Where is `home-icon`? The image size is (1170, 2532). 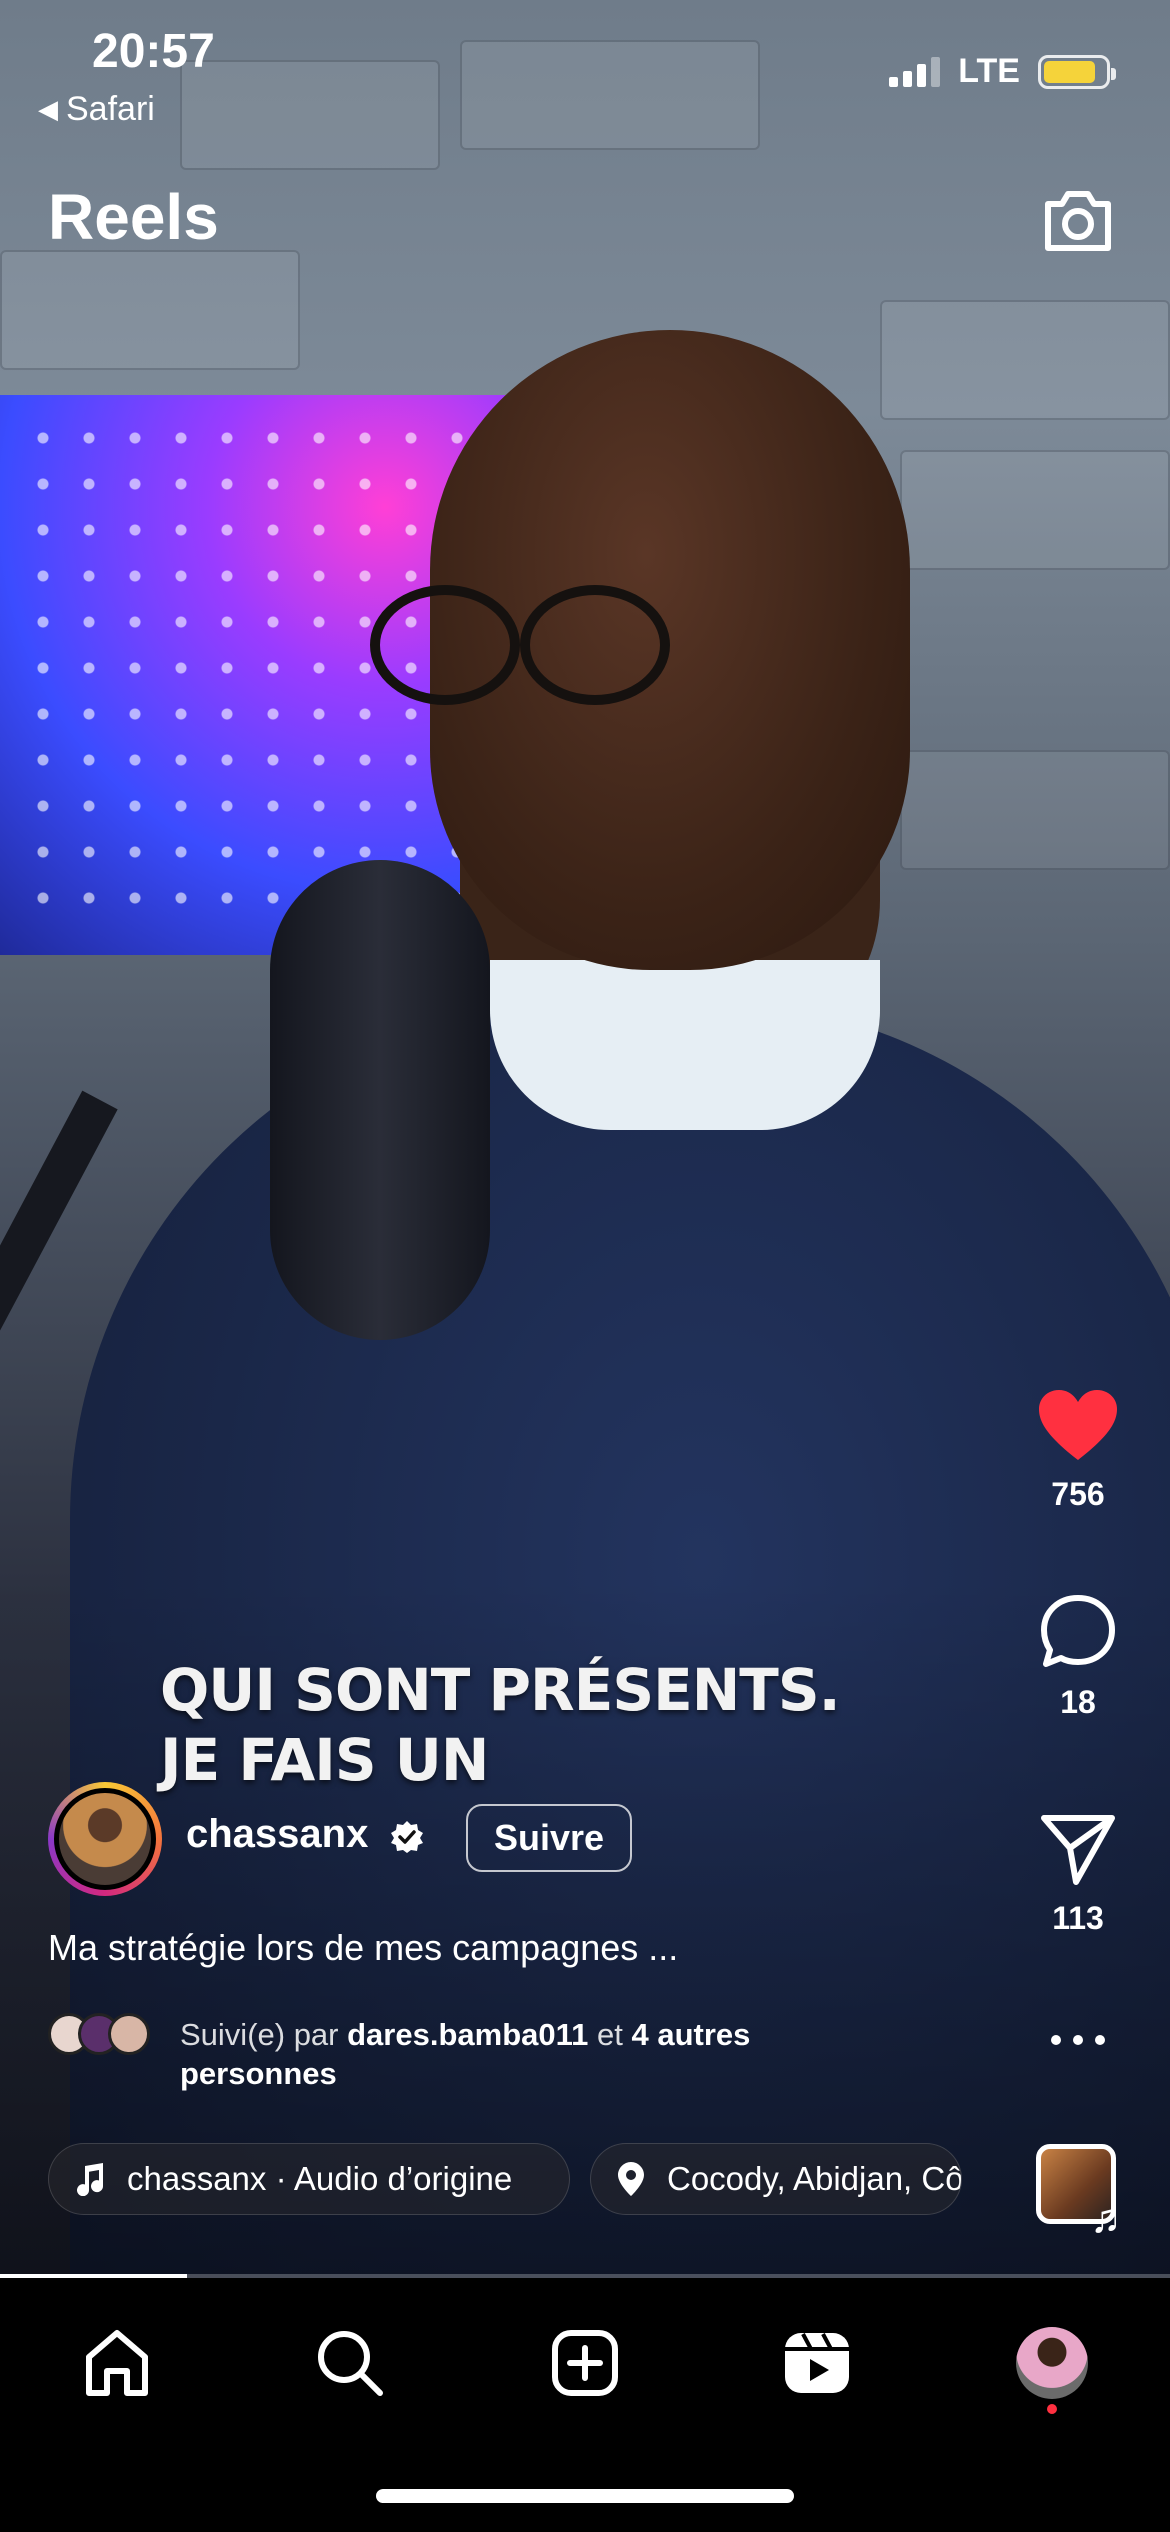 home-icon is located at coordinates (117, 2363).